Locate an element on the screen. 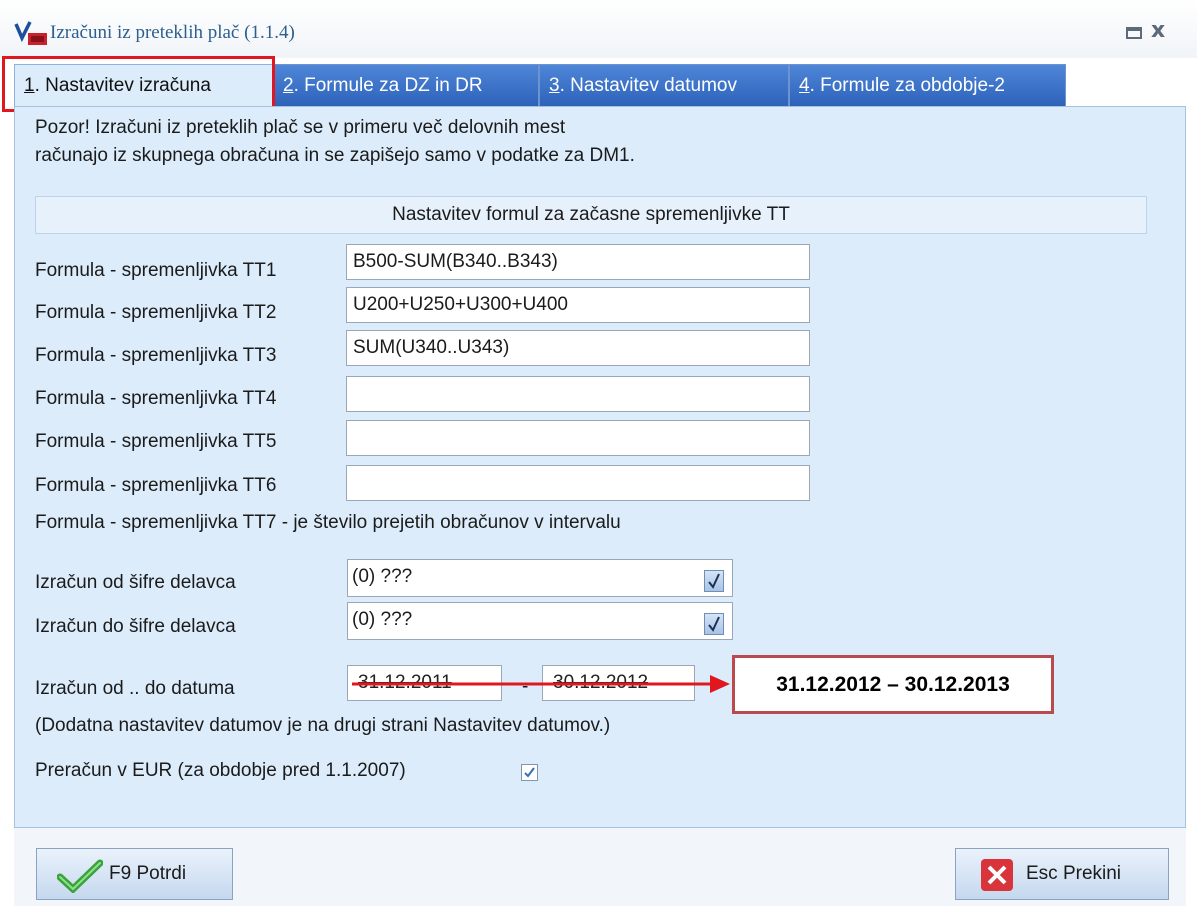  cancel-button-label: Esc Prekini is located at coordinates (1074, 873).